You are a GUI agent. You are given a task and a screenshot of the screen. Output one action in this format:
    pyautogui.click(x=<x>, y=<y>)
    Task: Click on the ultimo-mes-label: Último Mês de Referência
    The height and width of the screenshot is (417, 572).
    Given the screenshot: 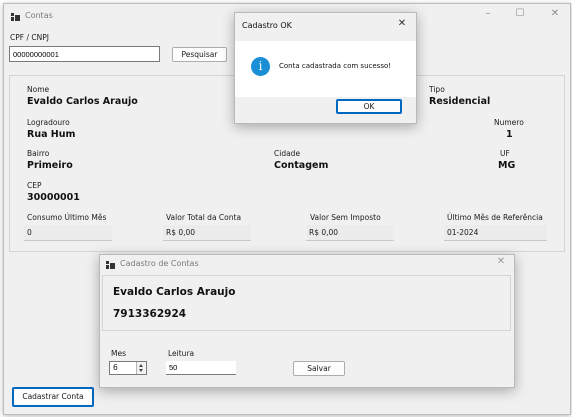 What is the action you would take?
    pyautogui.click(x=495, y=217)
    